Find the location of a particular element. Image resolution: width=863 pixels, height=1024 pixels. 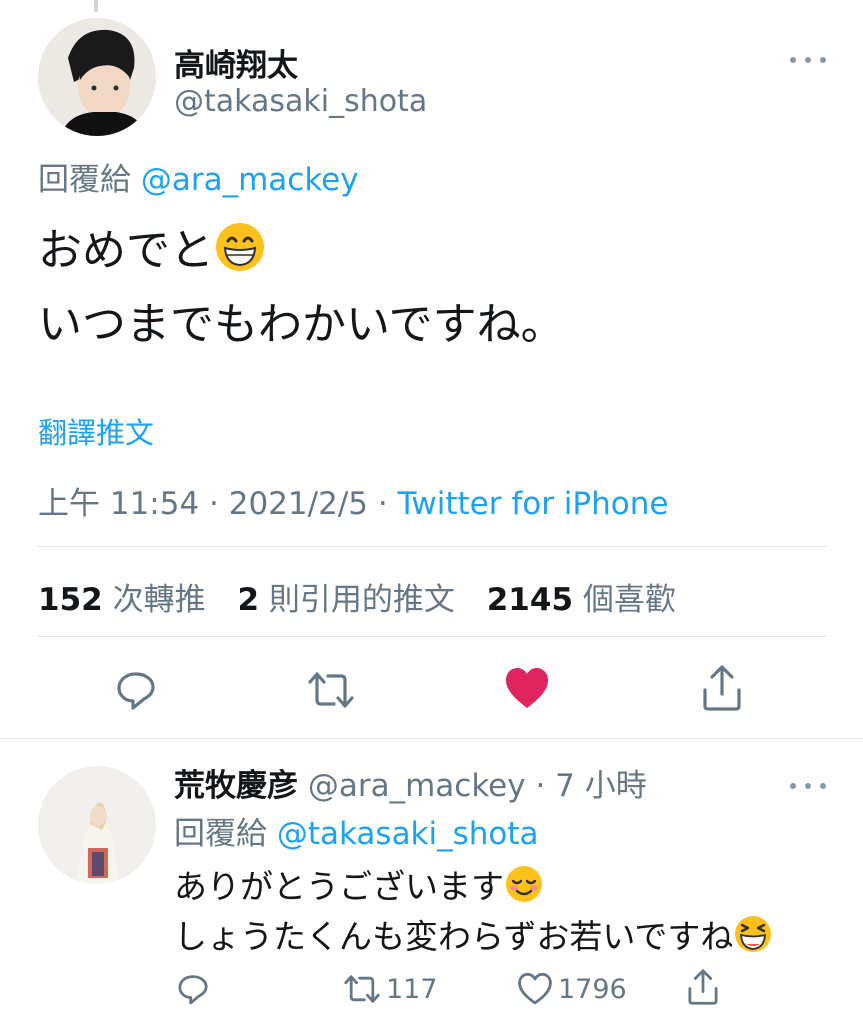

smiling-face-emoji-icon is located at coordinates (524, 891).